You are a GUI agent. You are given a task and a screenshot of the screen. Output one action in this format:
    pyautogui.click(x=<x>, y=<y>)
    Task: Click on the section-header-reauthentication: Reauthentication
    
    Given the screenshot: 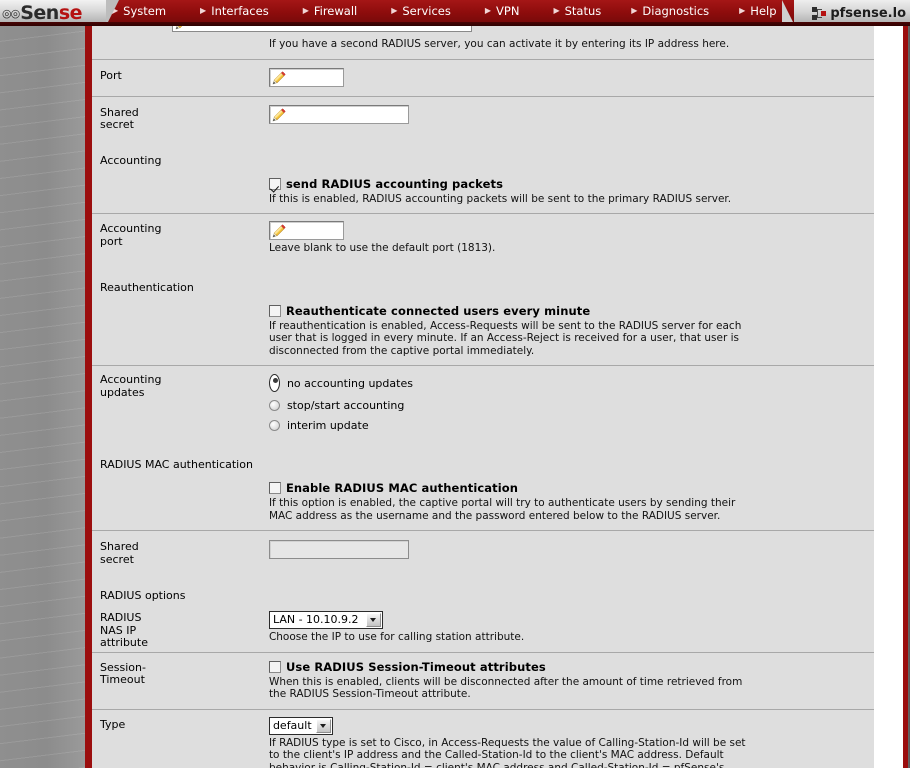 What is the action you would take?
    pyautogui.click(x=147, y=287)
    